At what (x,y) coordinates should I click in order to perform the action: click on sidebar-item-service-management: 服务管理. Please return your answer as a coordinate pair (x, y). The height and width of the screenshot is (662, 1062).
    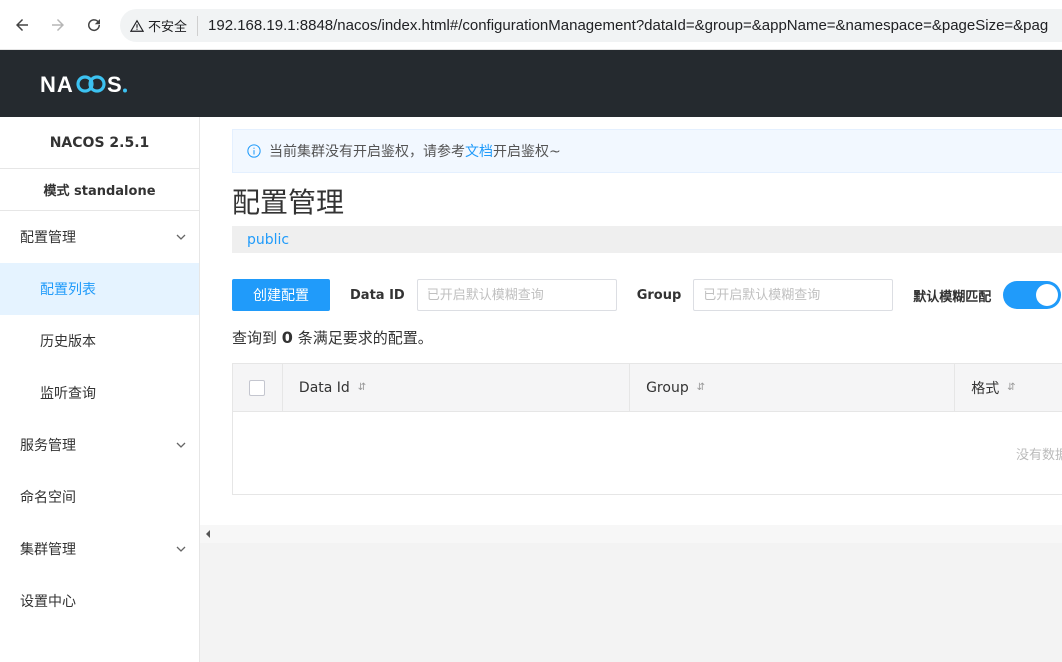
    Looking at the image, I should click on (99, 445).